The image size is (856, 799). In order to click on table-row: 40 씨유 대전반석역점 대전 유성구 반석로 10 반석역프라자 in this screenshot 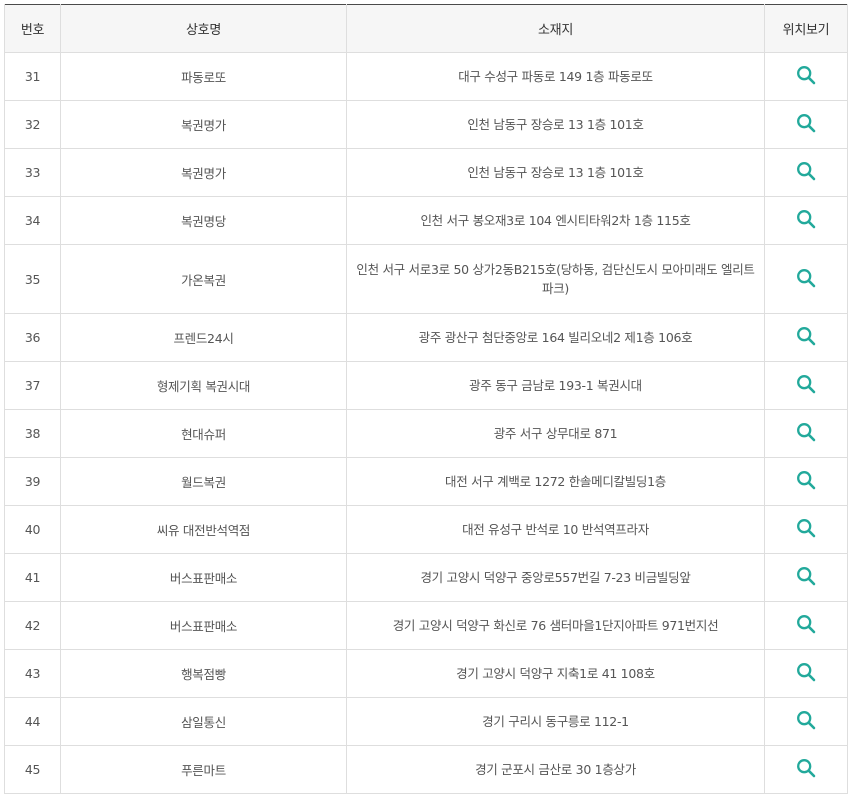, I will do `click(426, 529)`.